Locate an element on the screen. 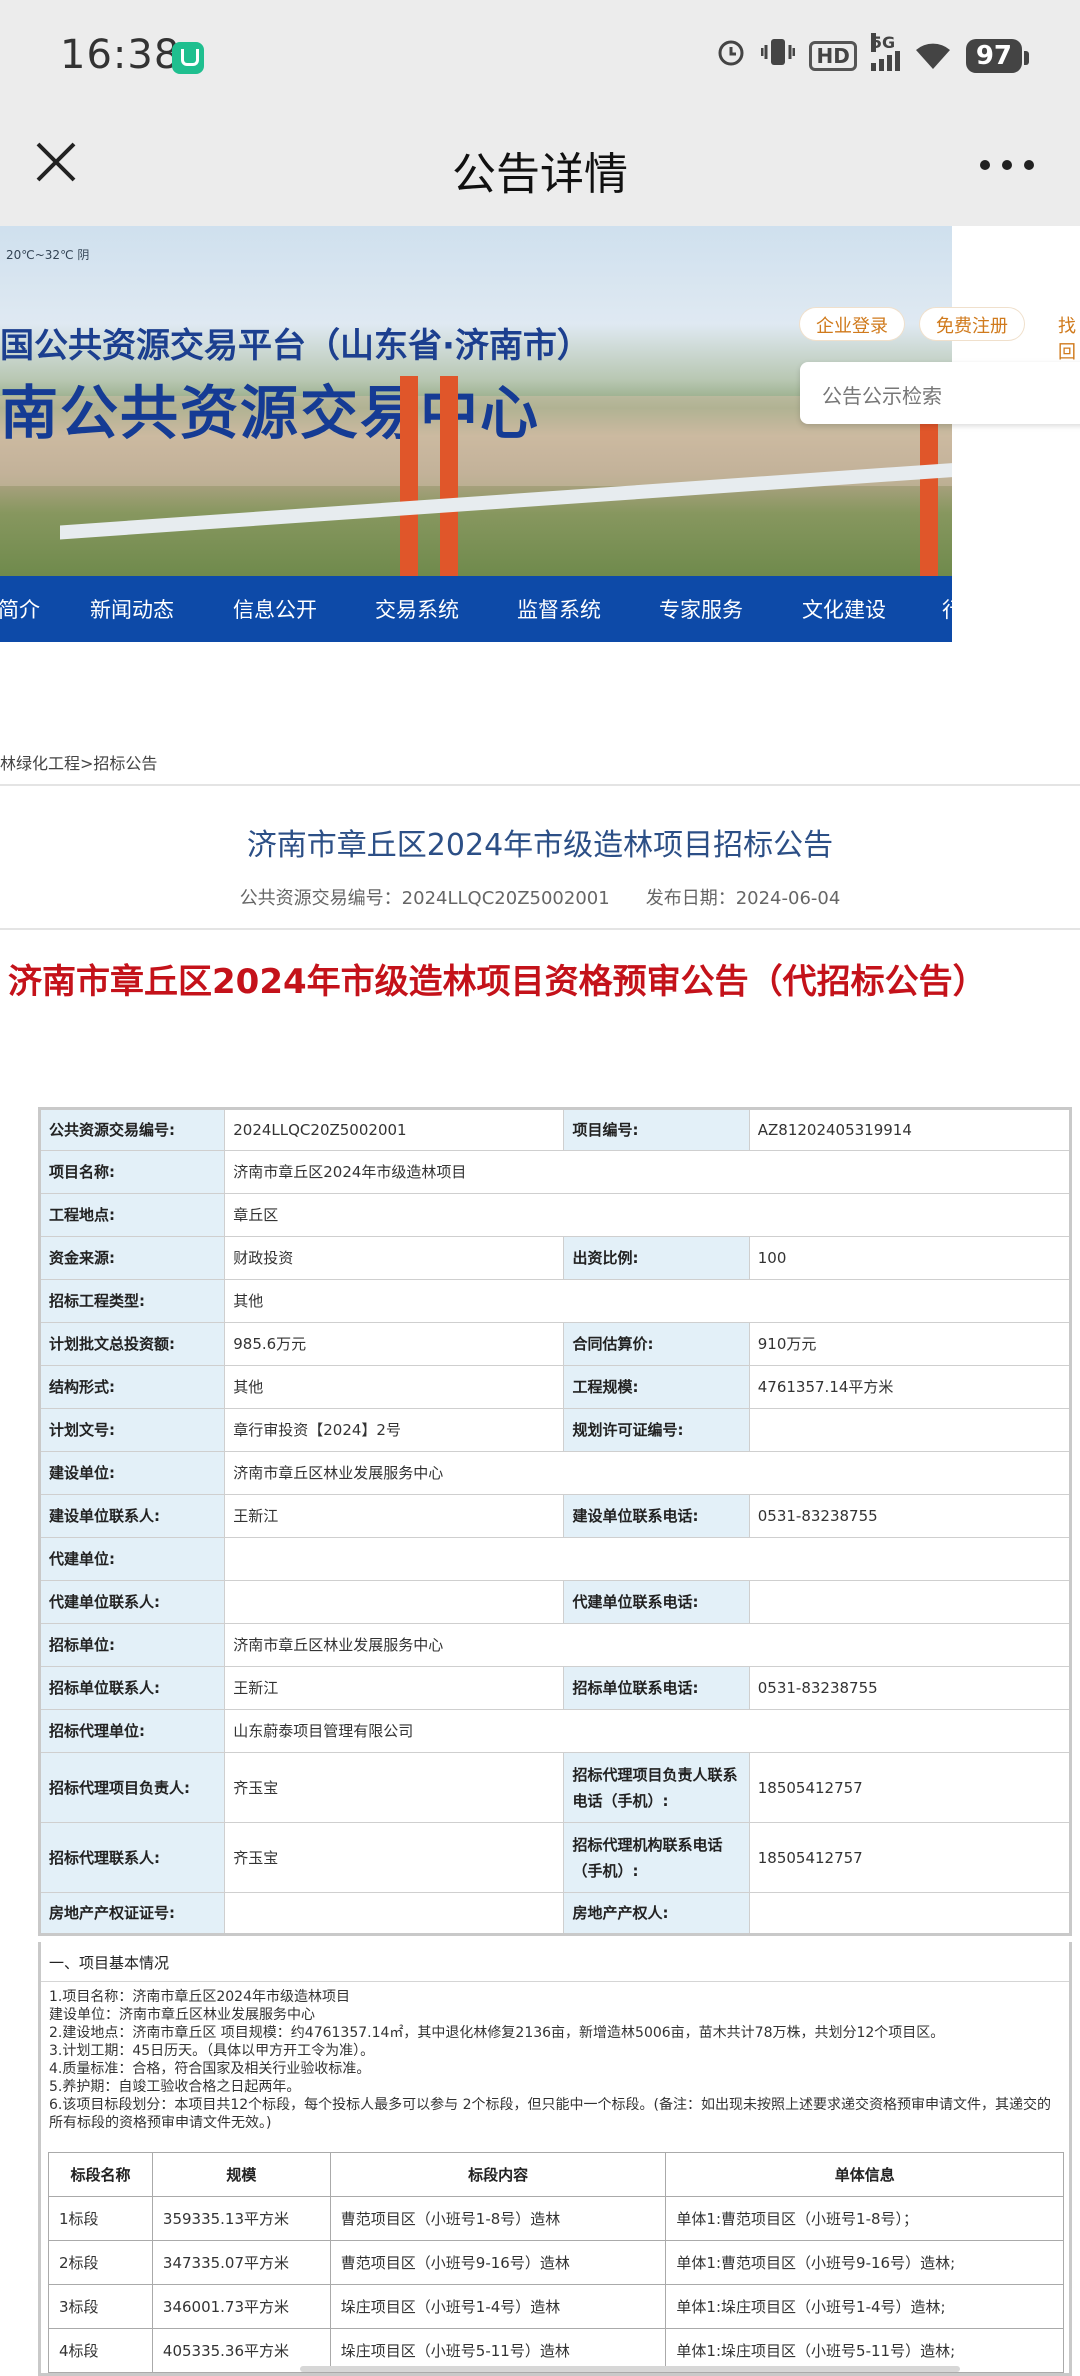 This screenshot has height=2376, width=1080. info-row: 代建单位联系人: 代建单位联系电话: is located at coordinates (555, 1602).